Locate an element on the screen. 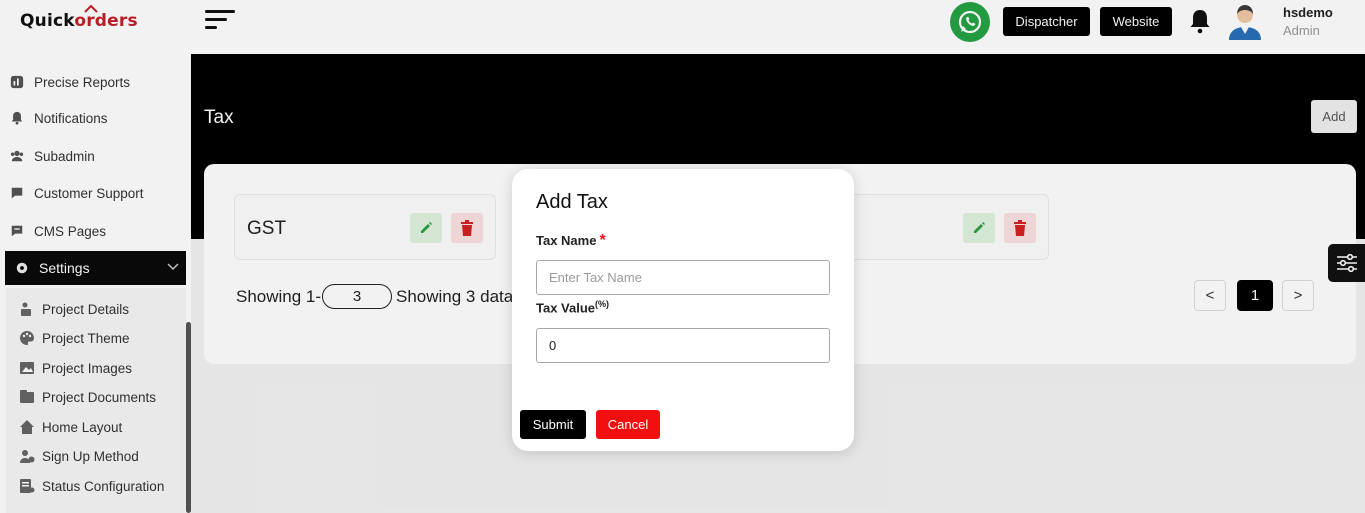 The image size is (1365, 513). tax-value-unit: (%) is located at coordinates (602, 304).